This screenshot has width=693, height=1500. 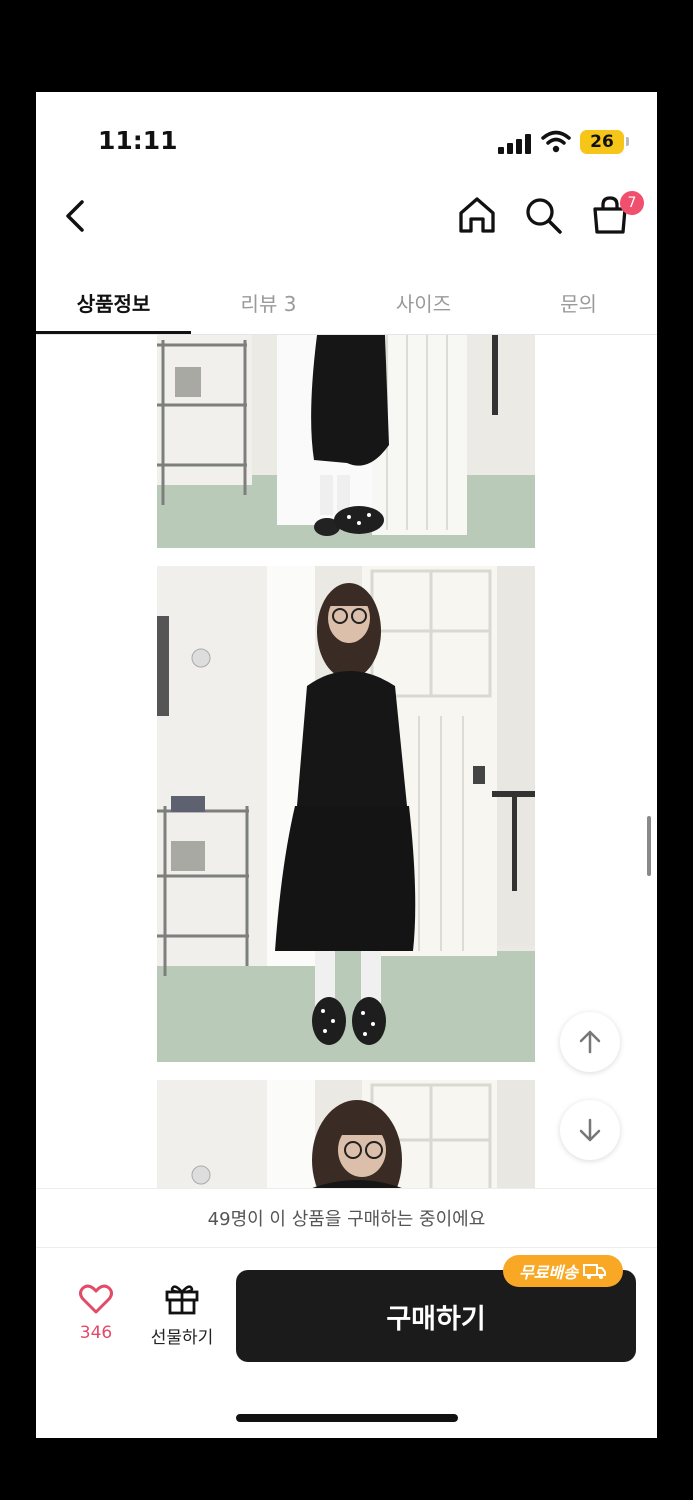 I want to click on heart-icon, so click(x=96, y=1299).